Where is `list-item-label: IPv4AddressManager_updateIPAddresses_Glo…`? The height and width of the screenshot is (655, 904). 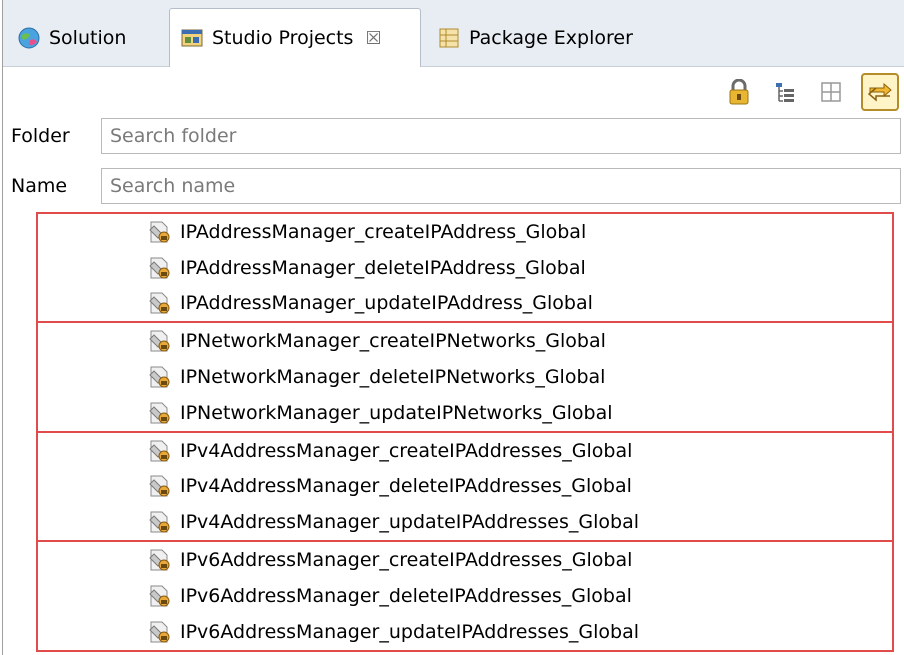
list-item-label: IPv4AddressManager_updateIPAddresses_Glo… is located at coordinates (409, 522).